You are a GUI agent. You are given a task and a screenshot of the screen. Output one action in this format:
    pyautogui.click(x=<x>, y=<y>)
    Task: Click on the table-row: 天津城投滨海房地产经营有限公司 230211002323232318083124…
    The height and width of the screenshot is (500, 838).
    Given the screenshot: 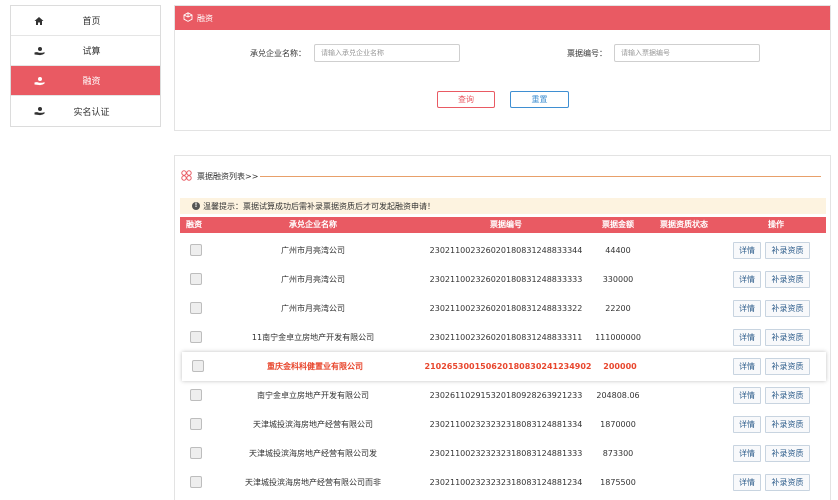 What is the action you would take?
    pyautogui.click(x=503, y=424)
    